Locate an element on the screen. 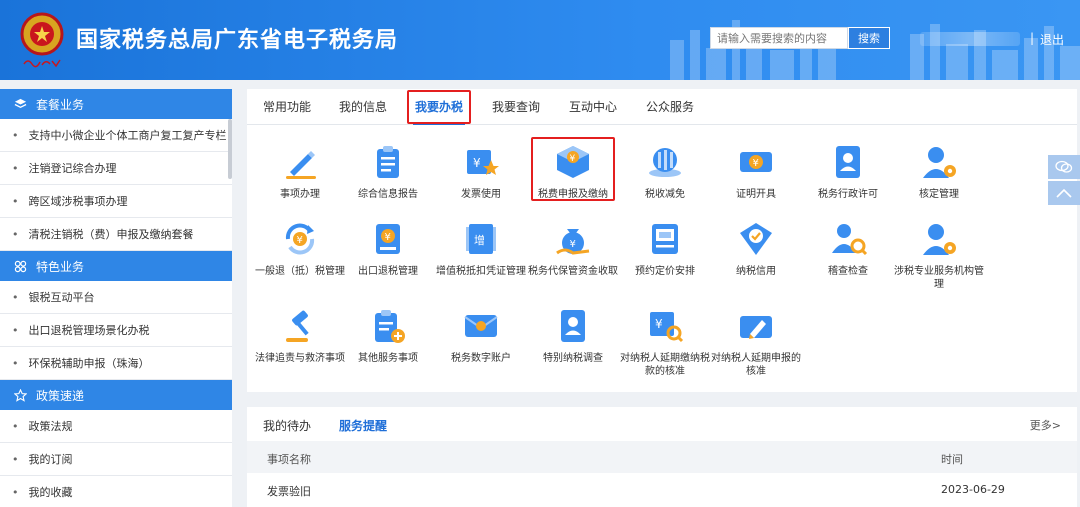 This screenshot has height=507, width=1080. sidebar-item: • 政策法规 is located at coordinates (116, 426).